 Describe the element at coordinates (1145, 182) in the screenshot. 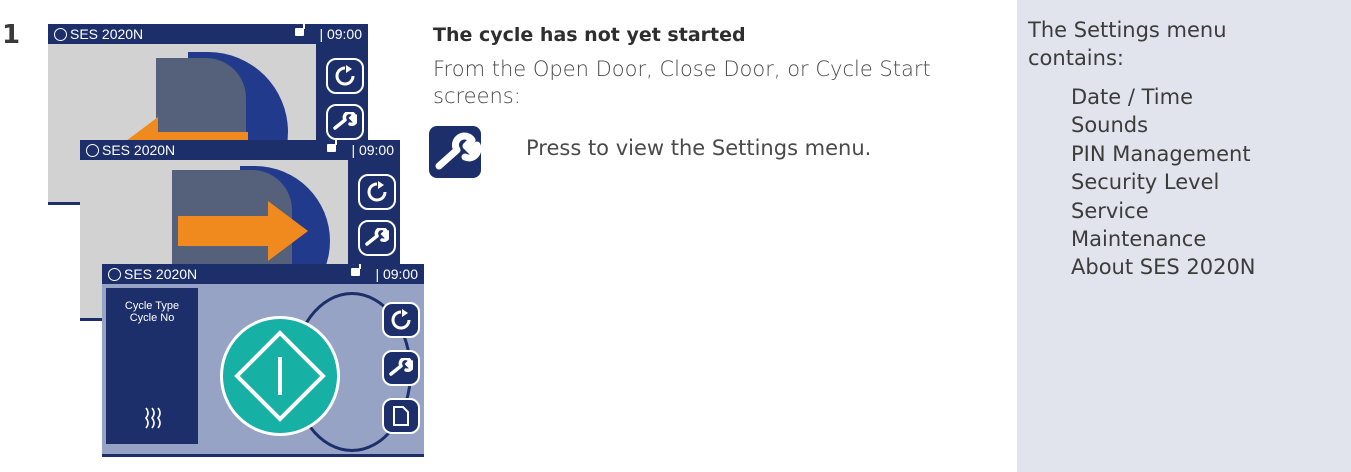

I see `list-item: Security Level` at that location.